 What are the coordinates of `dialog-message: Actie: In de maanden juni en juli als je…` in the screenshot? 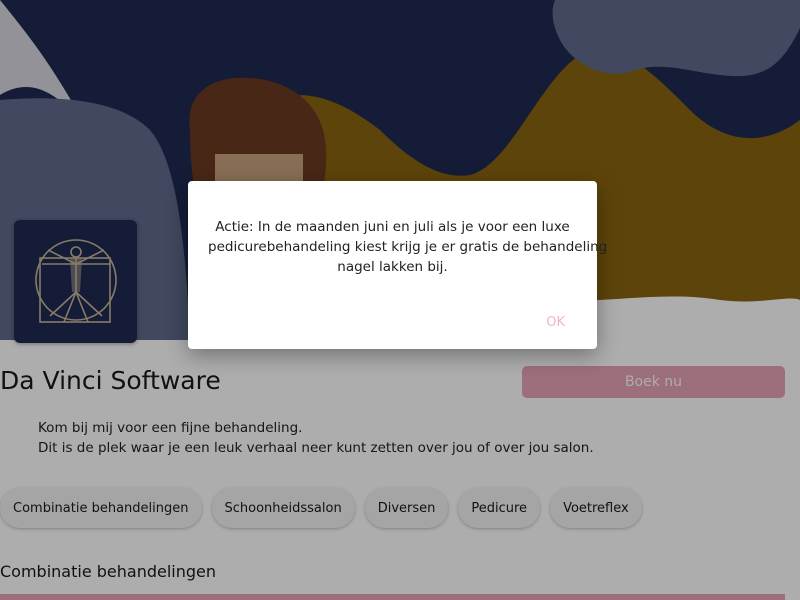 It's located at (408, 247).